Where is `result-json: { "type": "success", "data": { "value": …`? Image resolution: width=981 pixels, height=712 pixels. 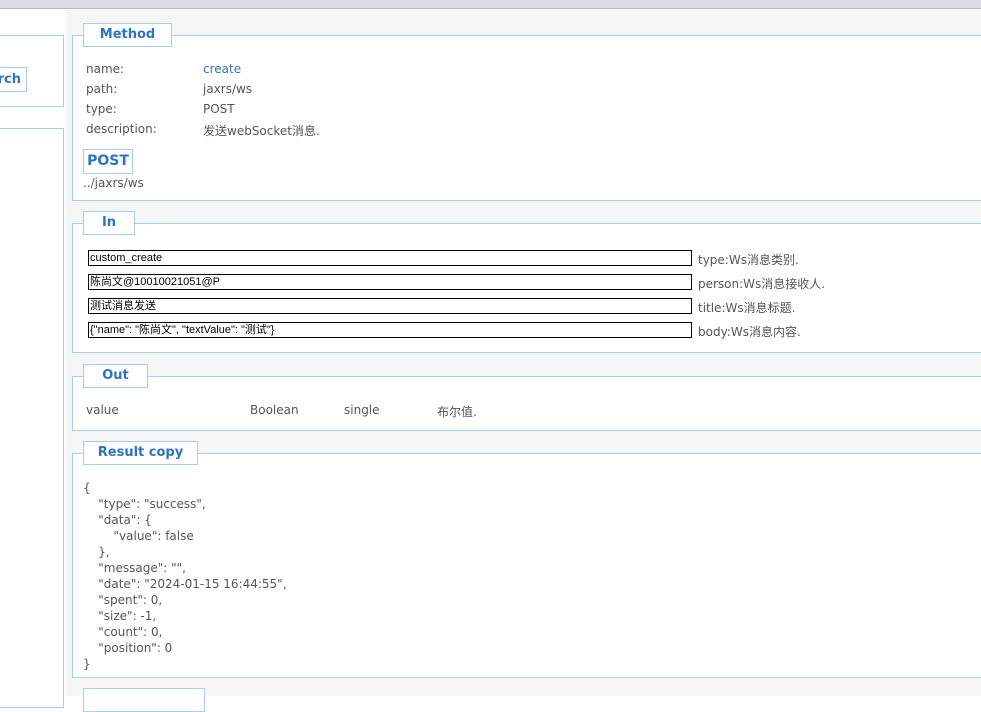
result-json: { "type": "success", "data": { "value": … is located at coordinates (185, 576).